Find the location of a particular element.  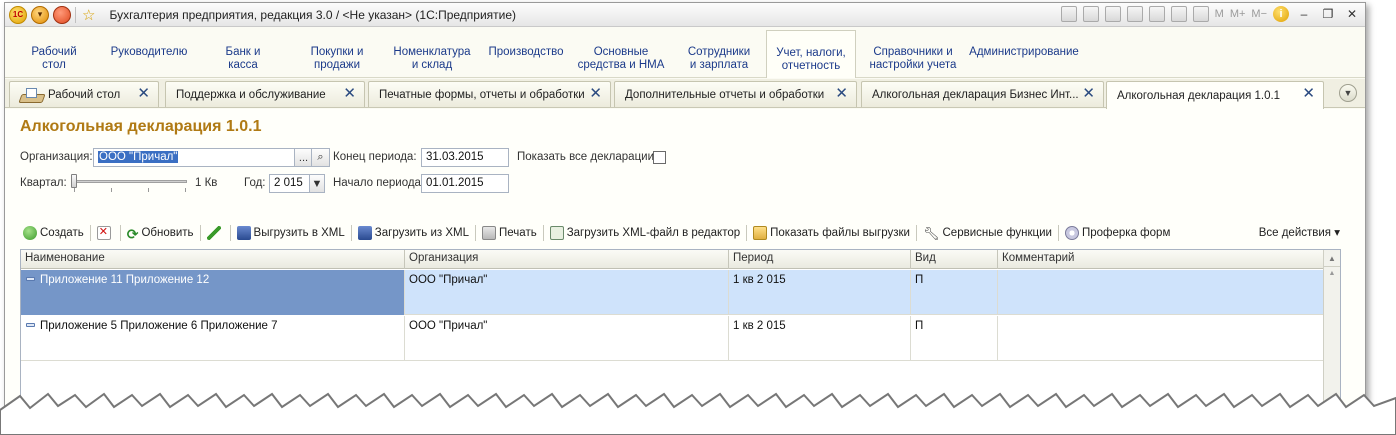

section-desktop: Рабочий стол is located at coordinates (54, 59).